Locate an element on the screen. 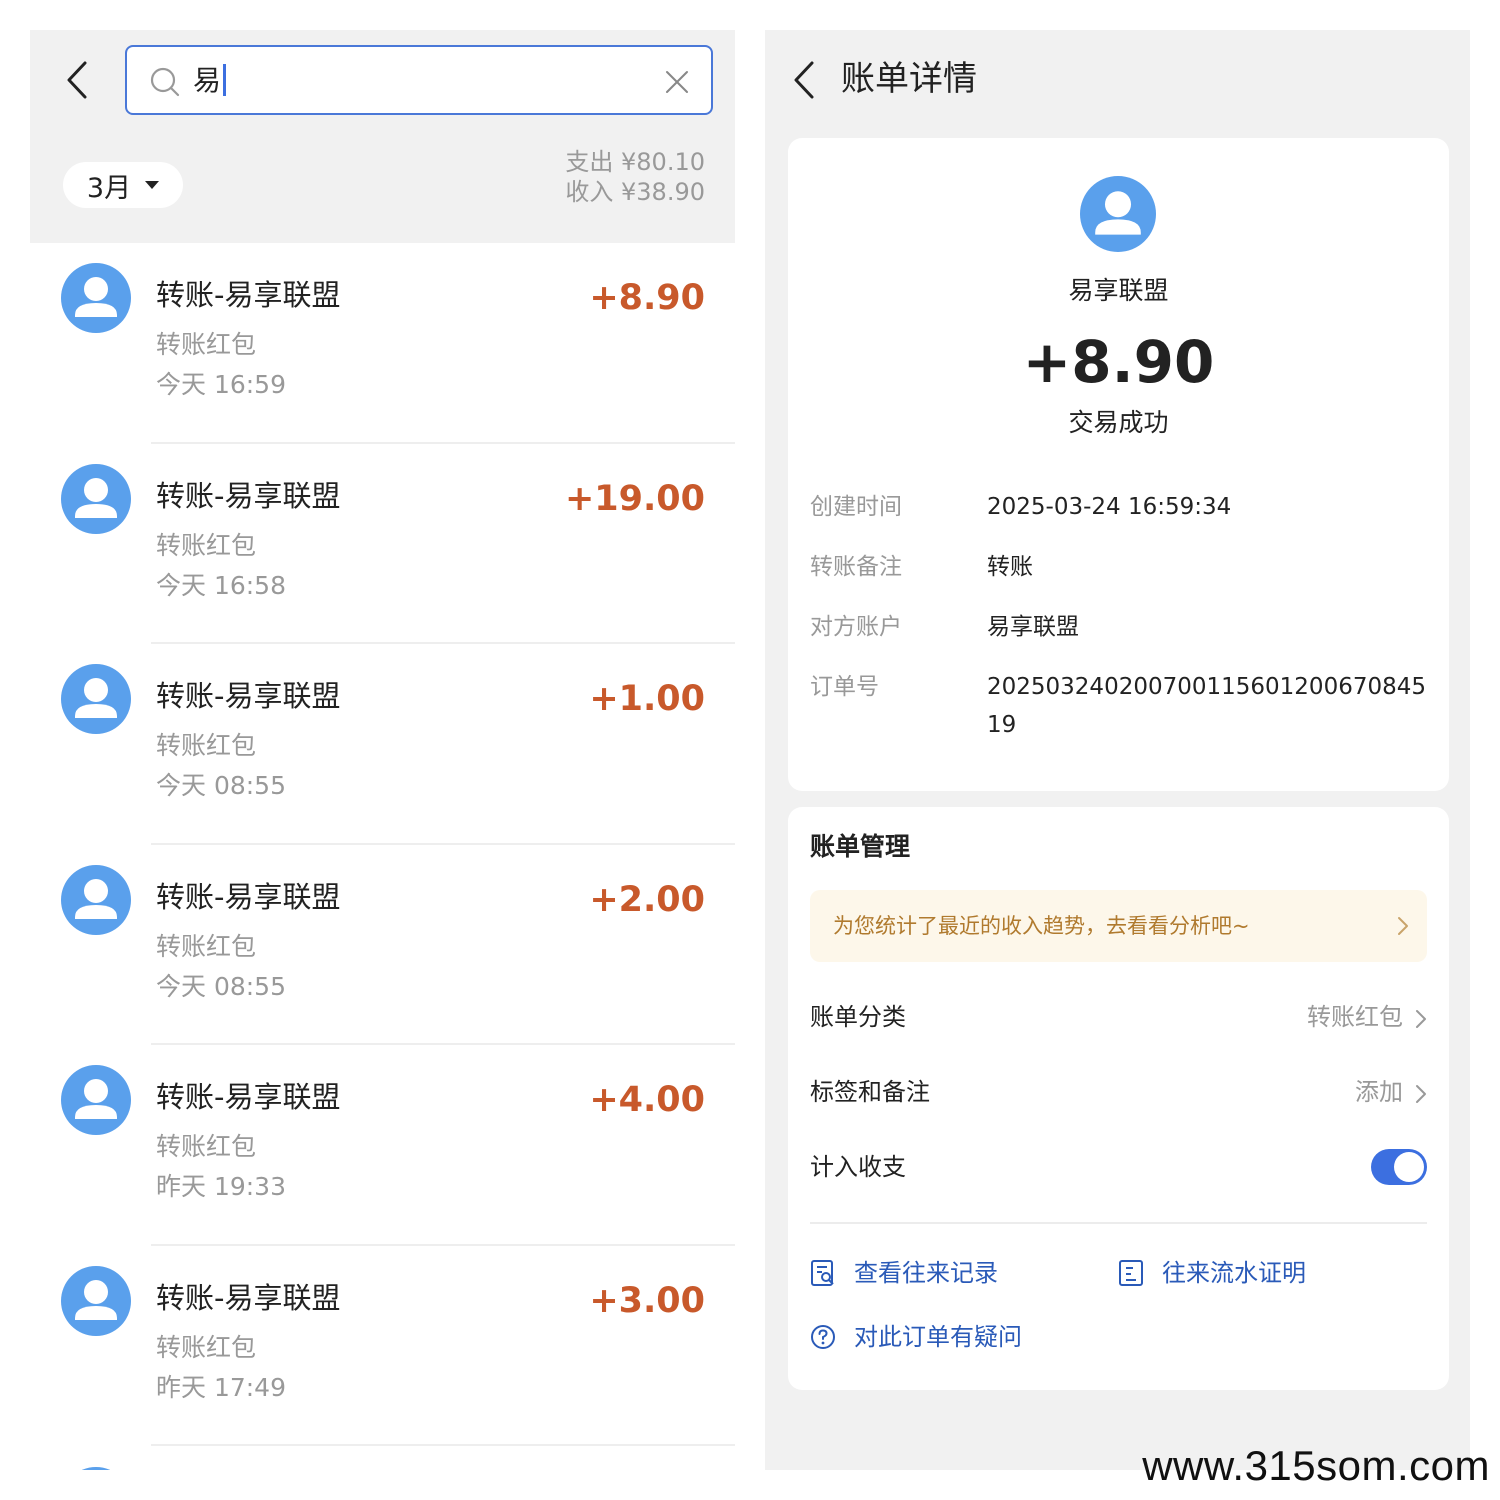 The image size is (1500, 1500). party-name: 易享联盟 is located at coordinates (1118, 290).